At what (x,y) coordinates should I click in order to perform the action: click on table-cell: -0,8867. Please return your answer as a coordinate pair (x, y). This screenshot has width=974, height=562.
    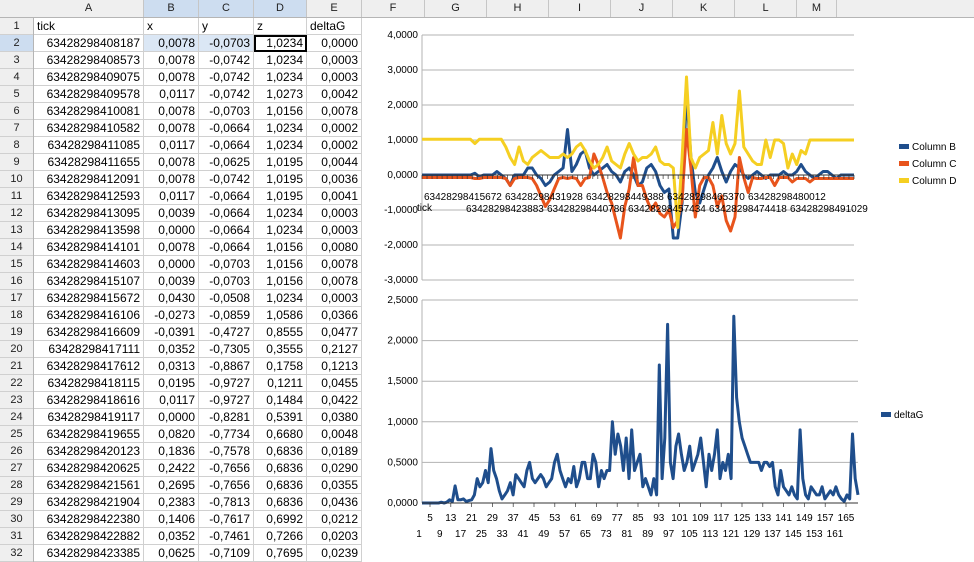
    Looking at the image, I should click on (226, 366).